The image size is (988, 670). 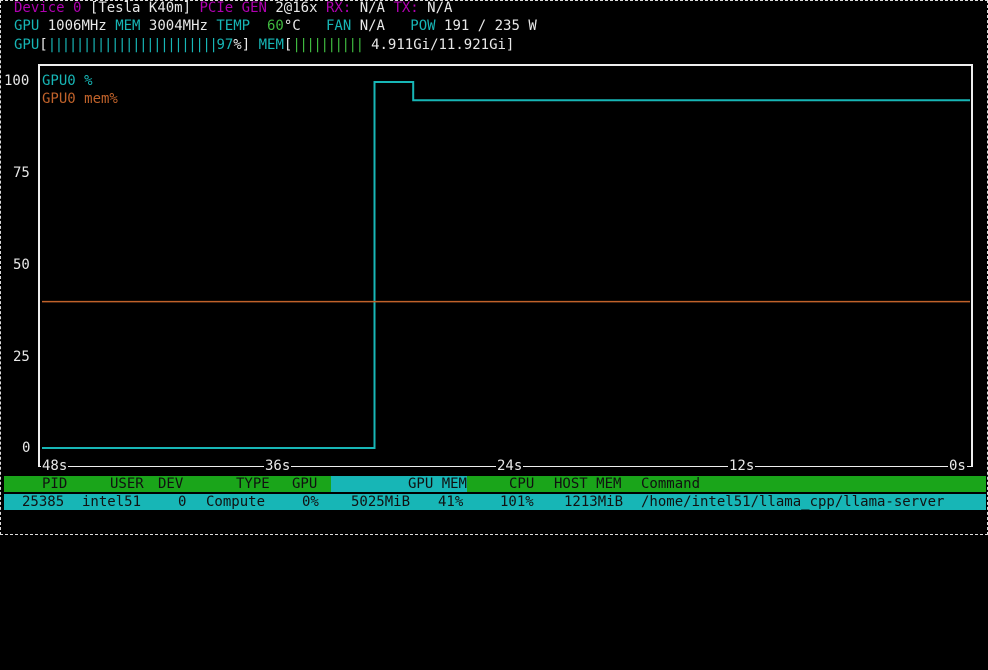 What do you see at coordinates (304, 484) in the screenshot?
I see `col-gpu: GPU` at bounding box center [304, 484].